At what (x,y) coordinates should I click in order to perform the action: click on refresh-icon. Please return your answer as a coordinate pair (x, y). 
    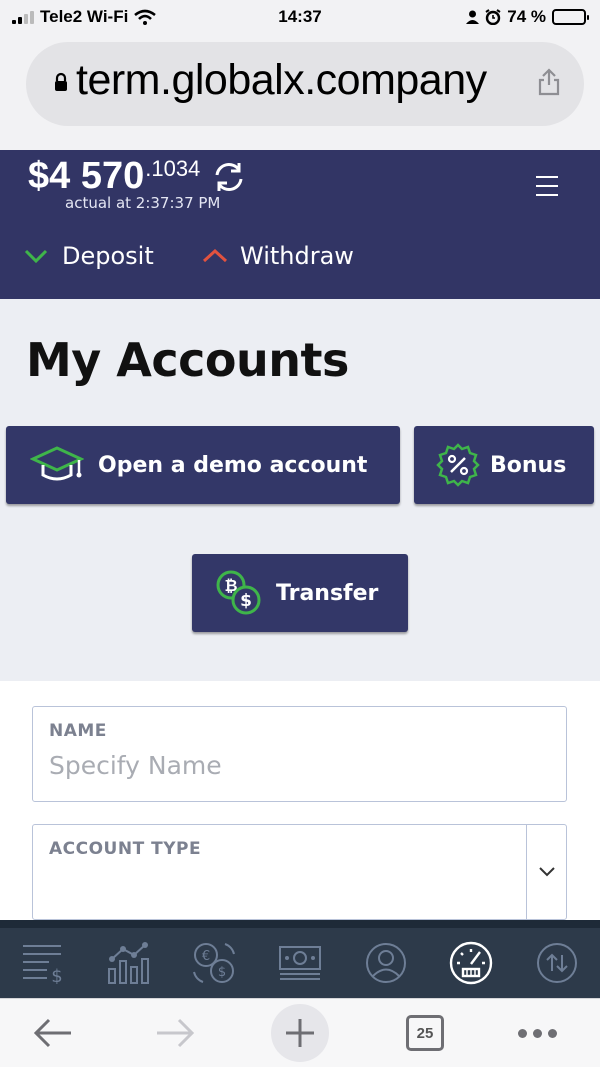
    Looking at the image, I should click on (229, 177).